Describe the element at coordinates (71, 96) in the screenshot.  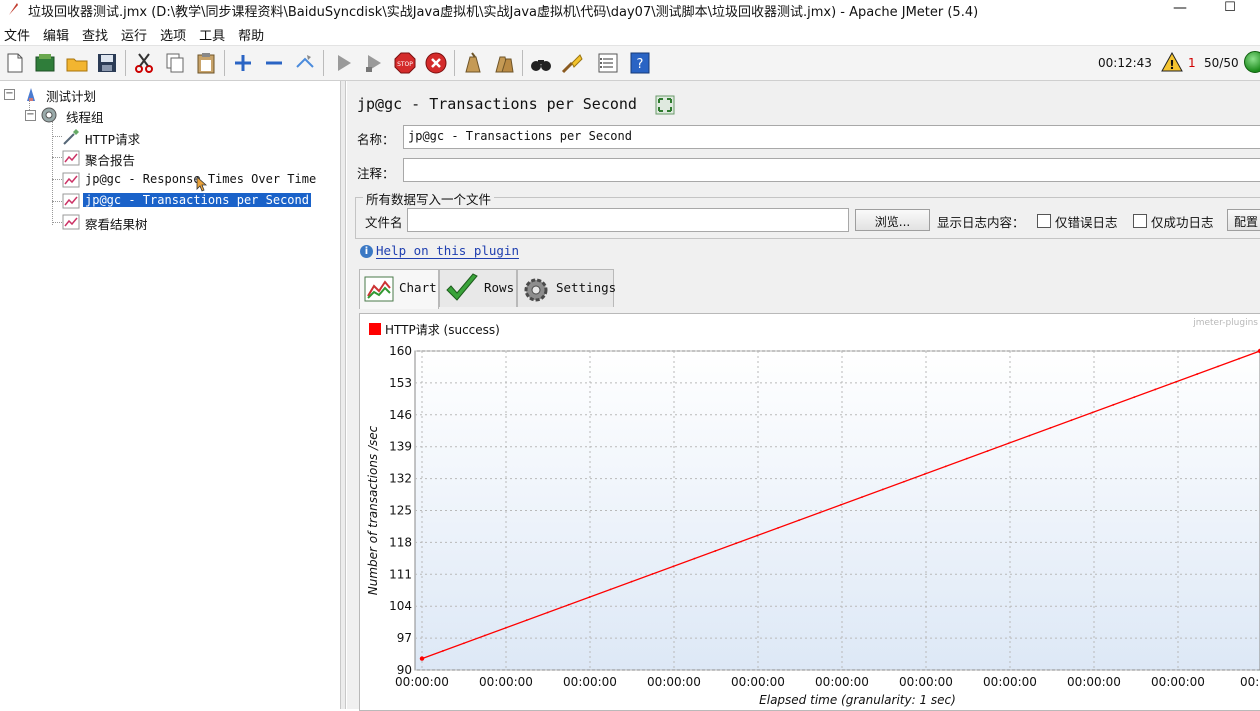
I see `tree-item-label: 测试计划` at that location.